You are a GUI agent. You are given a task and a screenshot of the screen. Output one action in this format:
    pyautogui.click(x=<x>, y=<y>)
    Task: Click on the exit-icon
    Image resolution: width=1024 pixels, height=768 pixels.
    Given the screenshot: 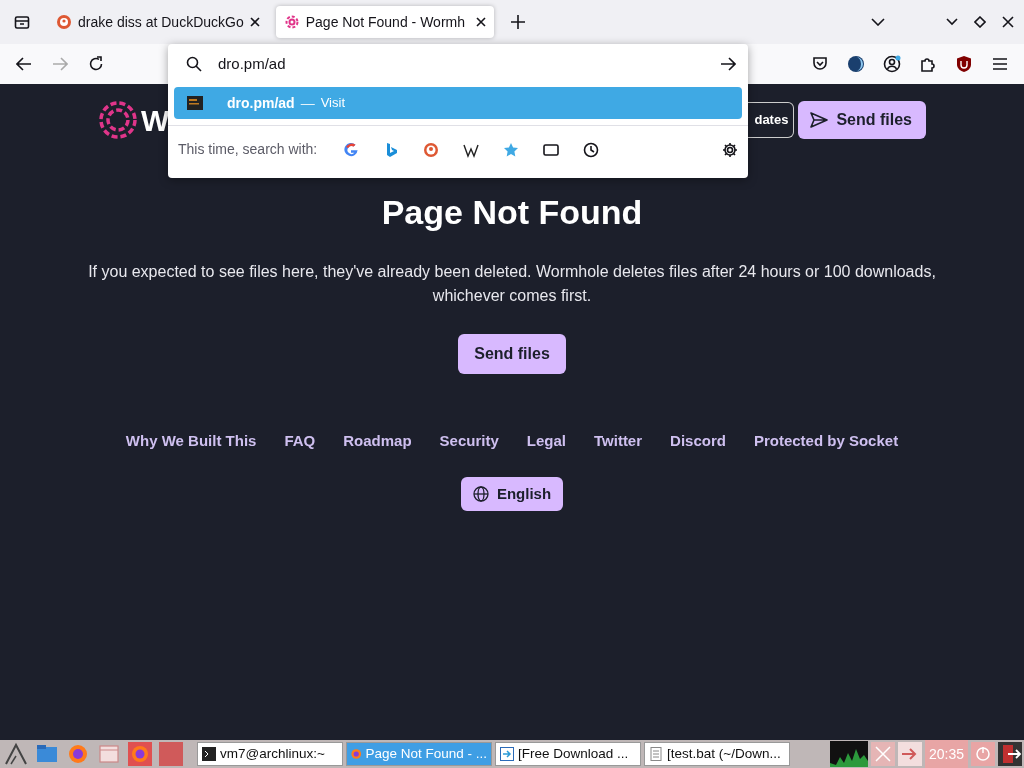 What is the action you would take?
    pyautogui.click(x=1010, y=754)
    